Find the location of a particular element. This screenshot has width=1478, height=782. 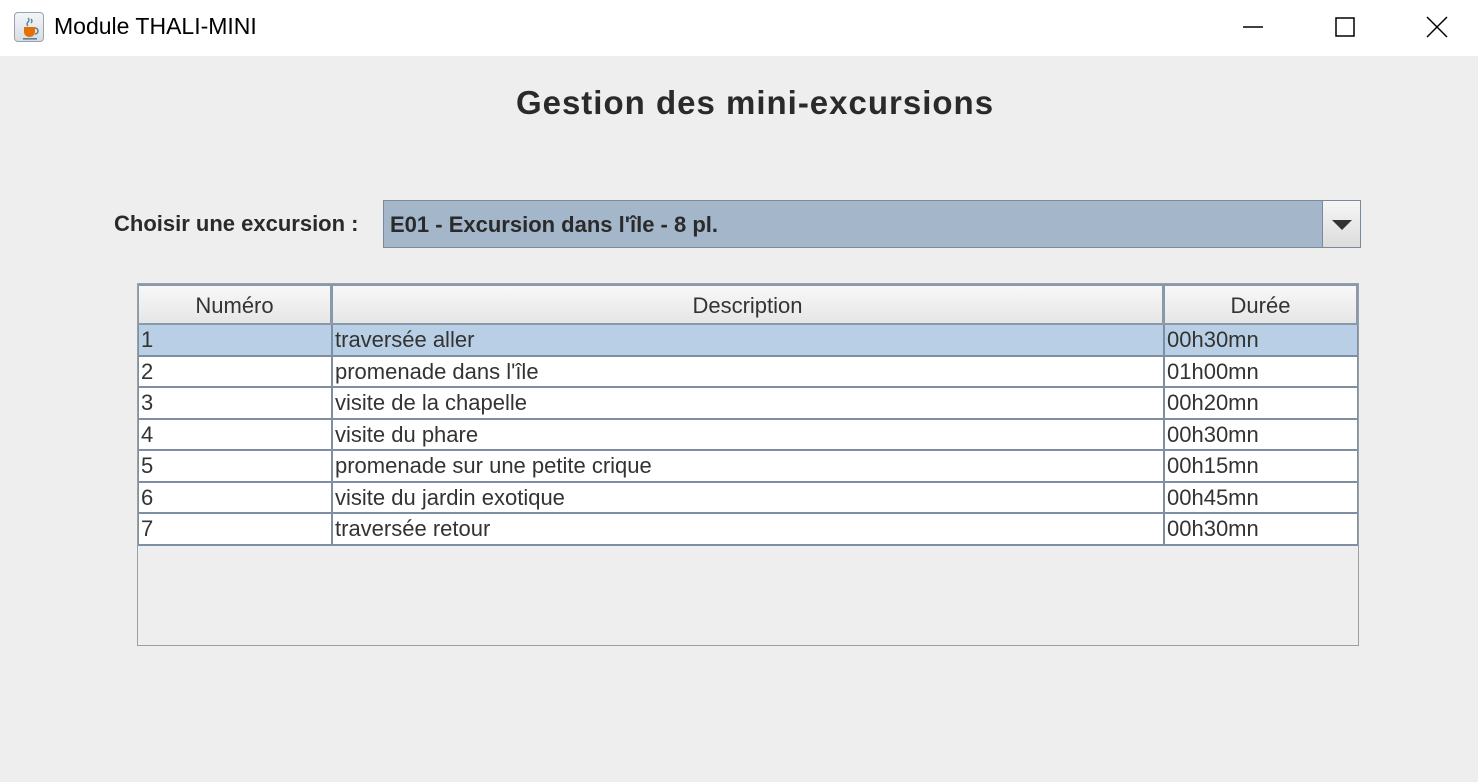

table-header: Numéro Description Durée is located at coordinates (748, 304).